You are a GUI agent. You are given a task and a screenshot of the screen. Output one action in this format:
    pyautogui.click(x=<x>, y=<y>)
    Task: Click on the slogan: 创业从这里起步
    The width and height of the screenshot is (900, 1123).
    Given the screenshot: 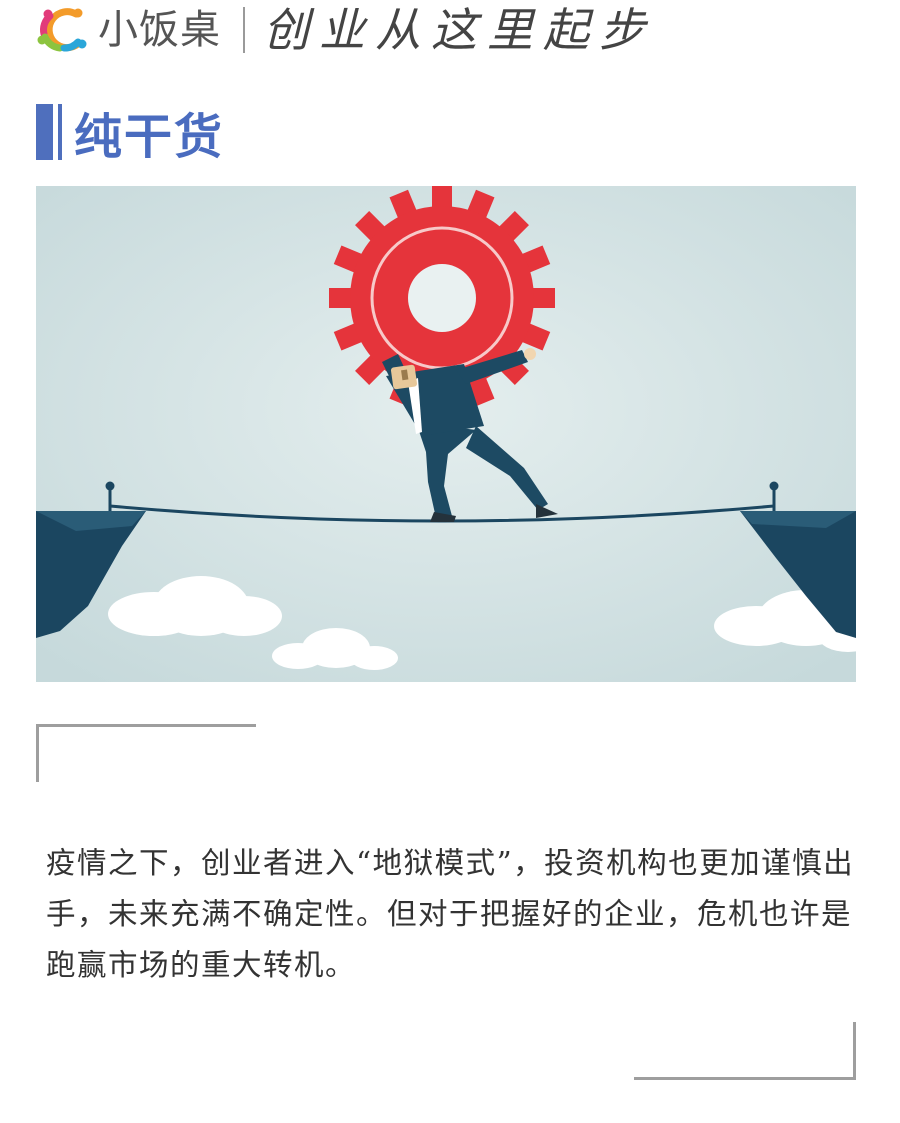 What is the action you would take?
    pyautogui.click(x=459, y=30)
    